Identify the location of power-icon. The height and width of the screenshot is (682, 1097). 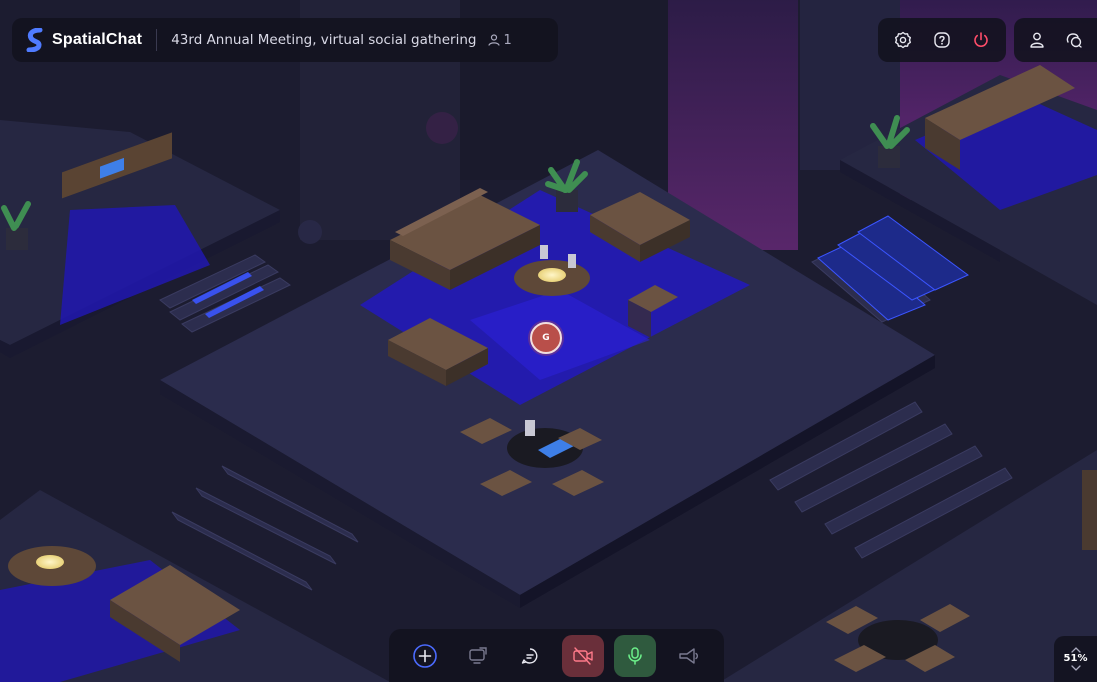
(980, 39).